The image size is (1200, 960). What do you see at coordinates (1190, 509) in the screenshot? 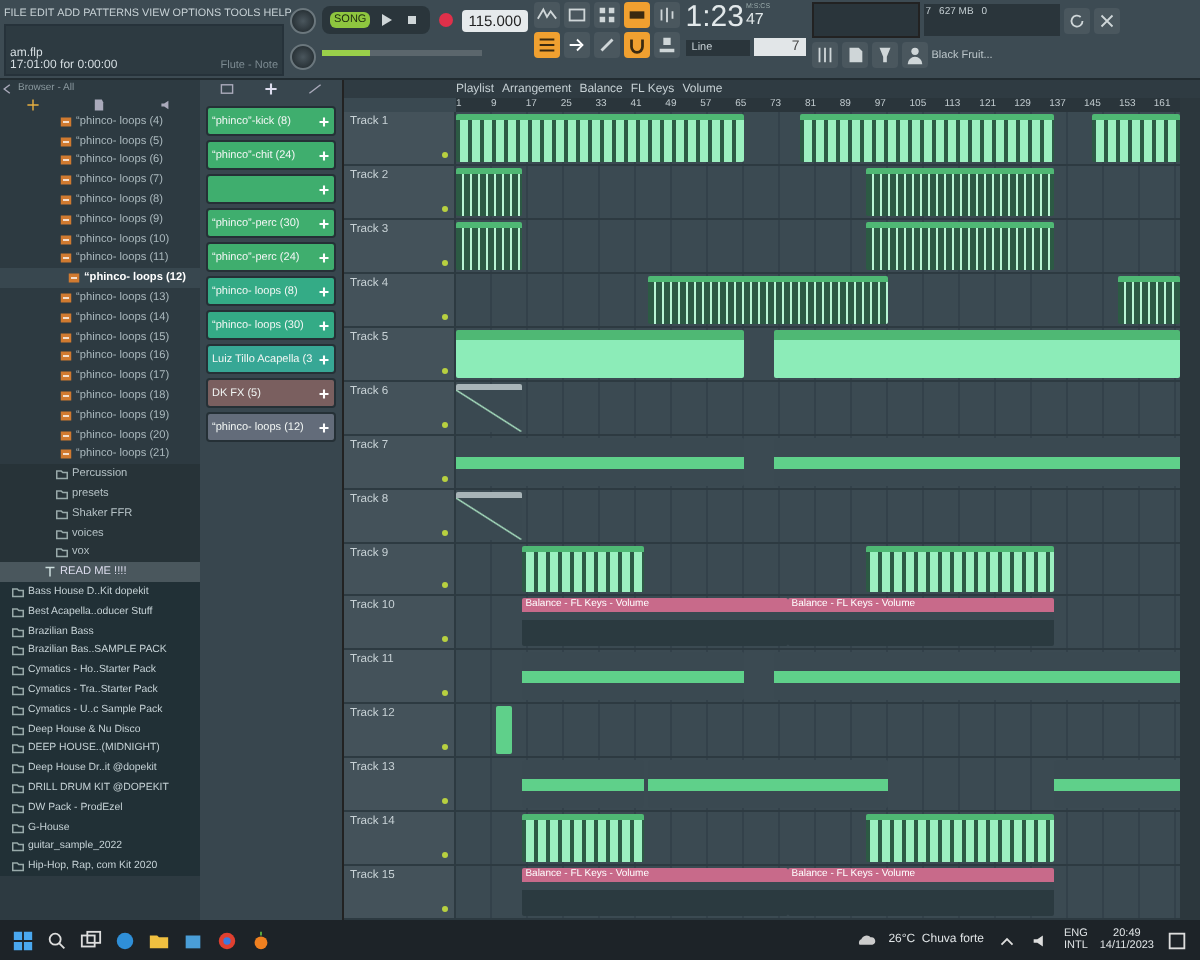
I see `vertical-scrollbar` at bounding box center [1190, 509].